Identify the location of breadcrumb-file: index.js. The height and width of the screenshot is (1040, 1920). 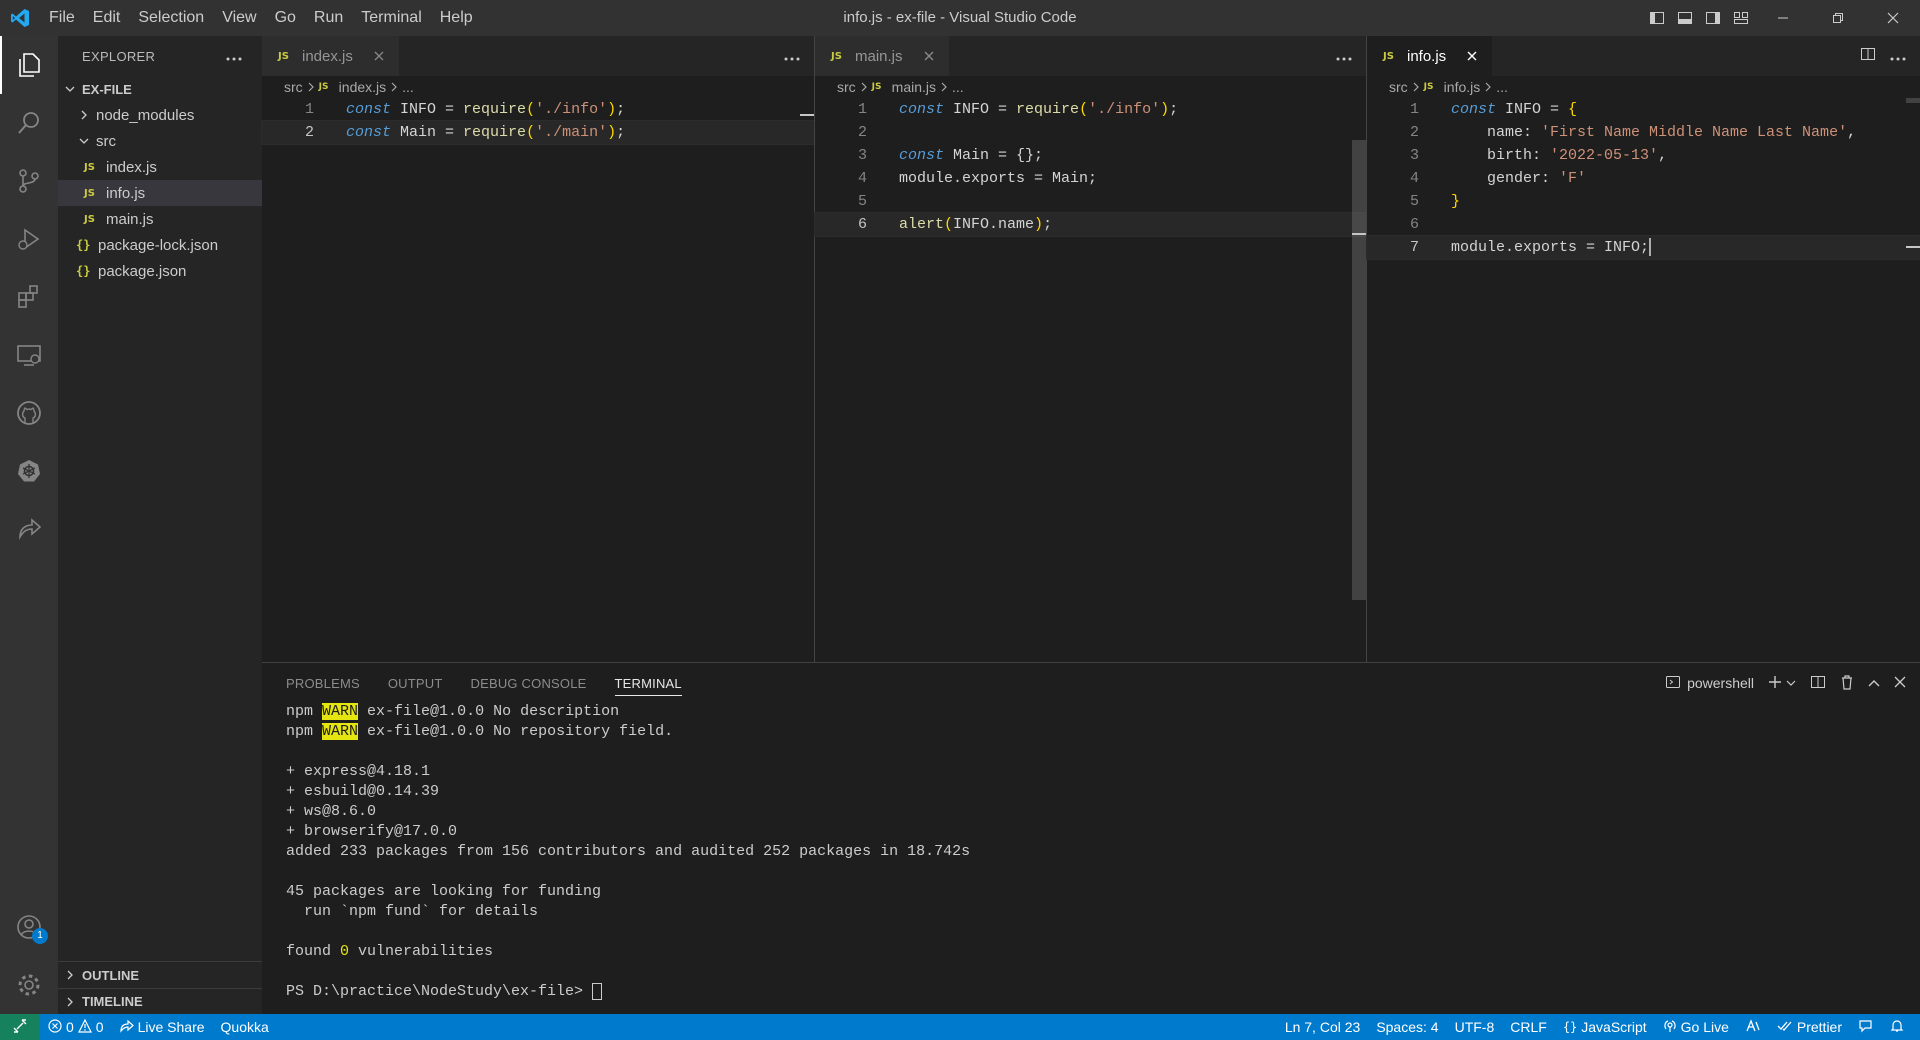
(362, 87).